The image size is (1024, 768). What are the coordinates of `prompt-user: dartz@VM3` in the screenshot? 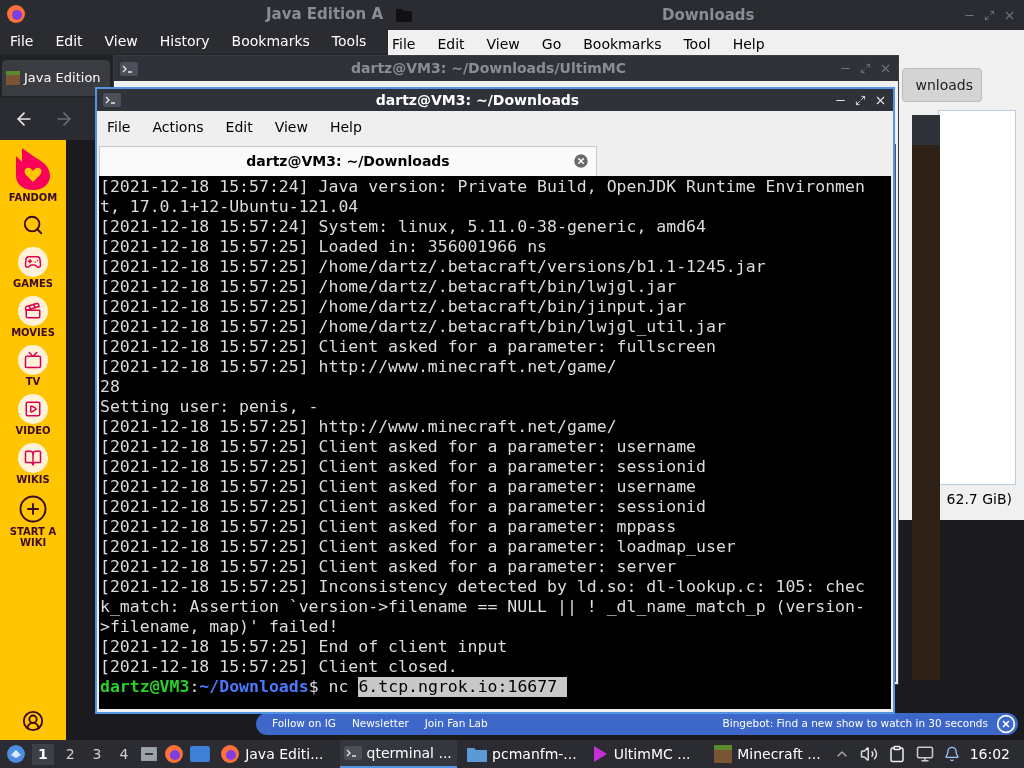 It's located at (145, 687).